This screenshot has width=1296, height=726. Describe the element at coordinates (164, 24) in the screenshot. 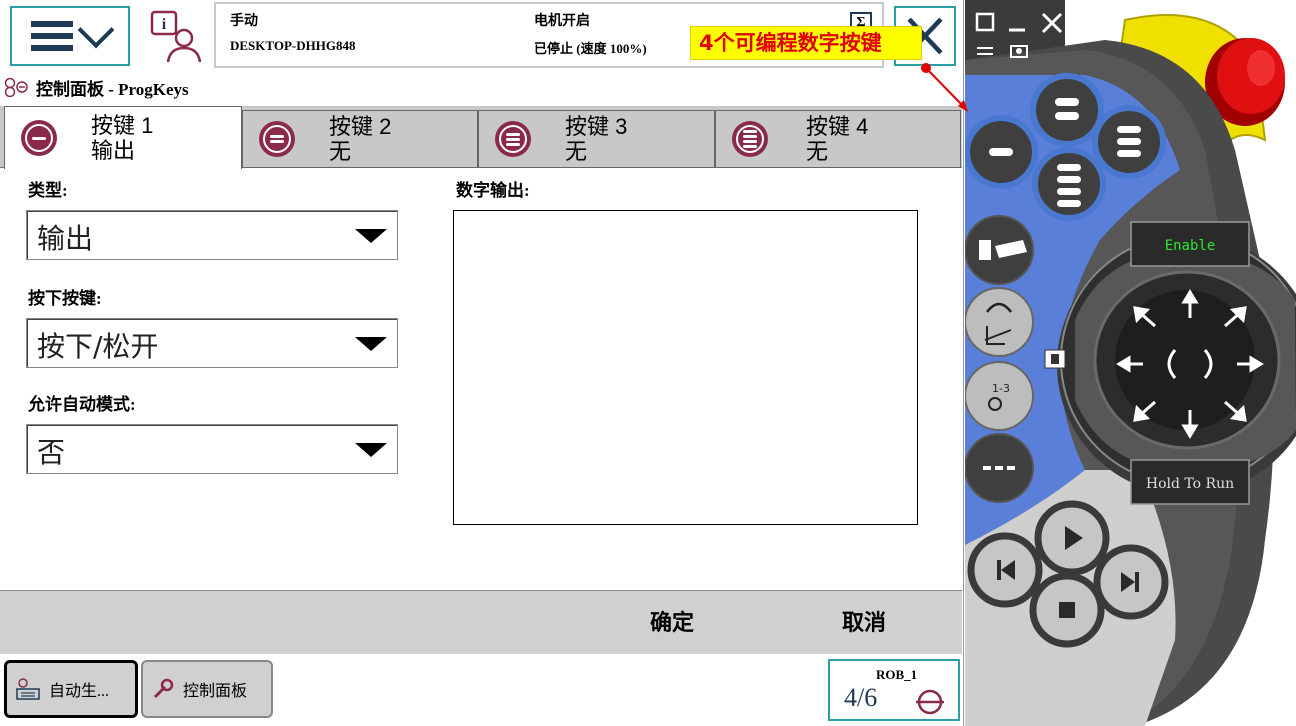

I see `svg-text: i` at that location.